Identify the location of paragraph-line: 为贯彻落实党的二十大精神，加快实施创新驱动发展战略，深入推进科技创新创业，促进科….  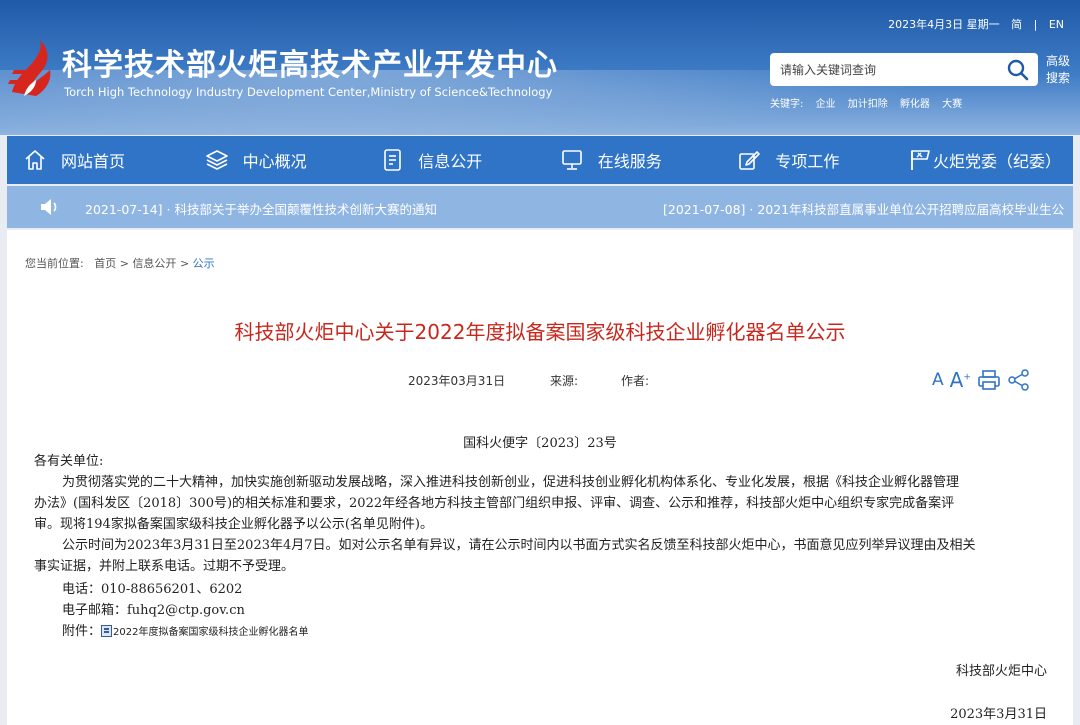
(511, 482).